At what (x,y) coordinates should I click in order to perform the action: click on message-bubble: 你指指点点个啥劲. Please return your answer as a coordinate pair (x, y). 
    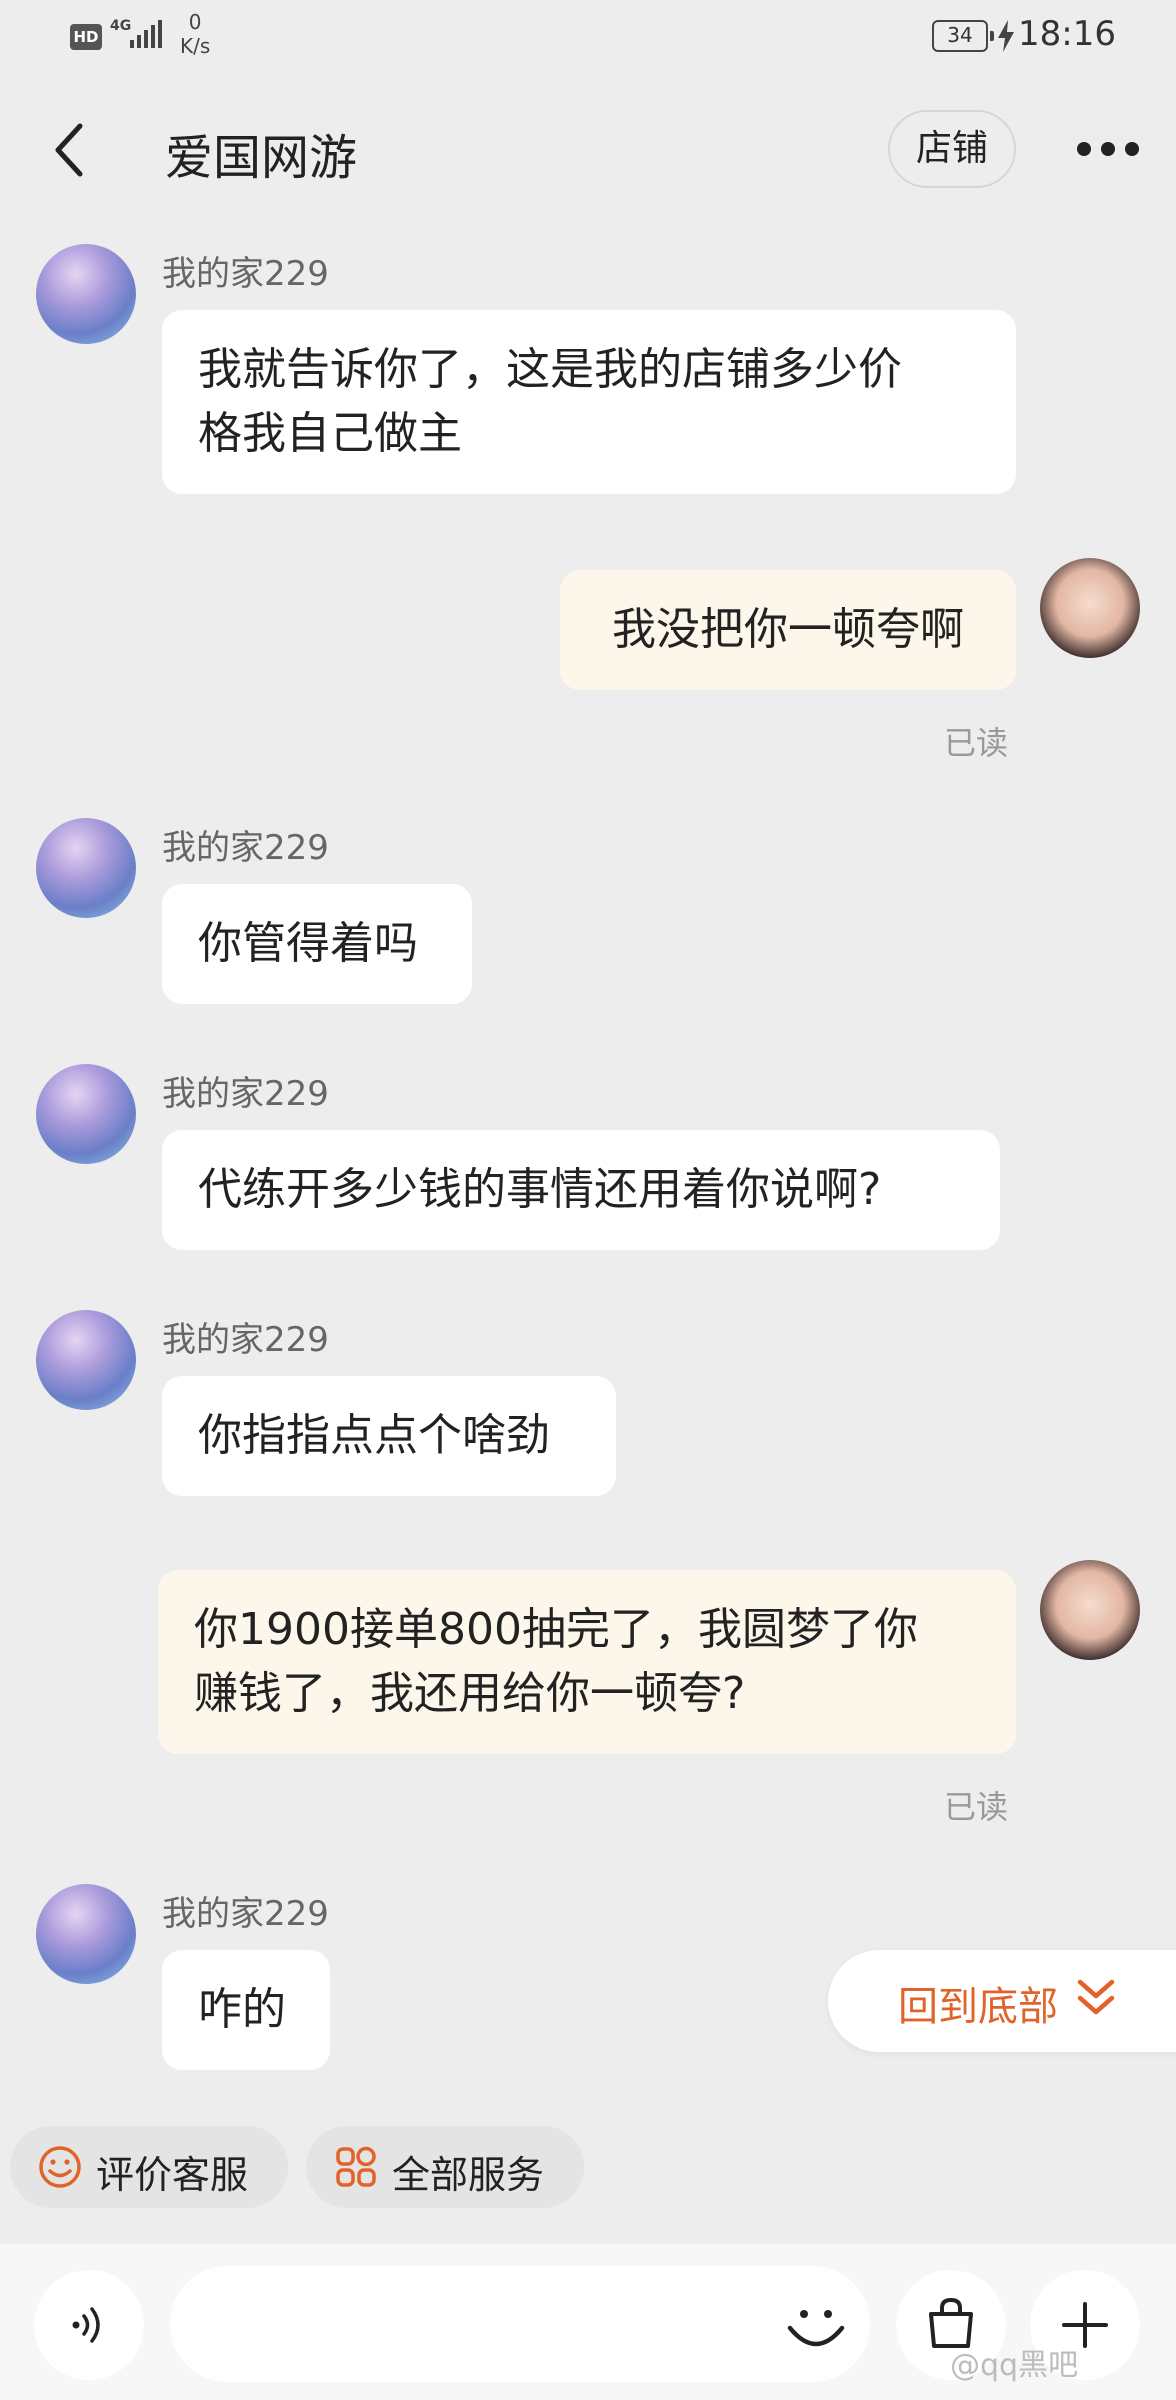
    Looking at the image, I should click on (389, 1436).